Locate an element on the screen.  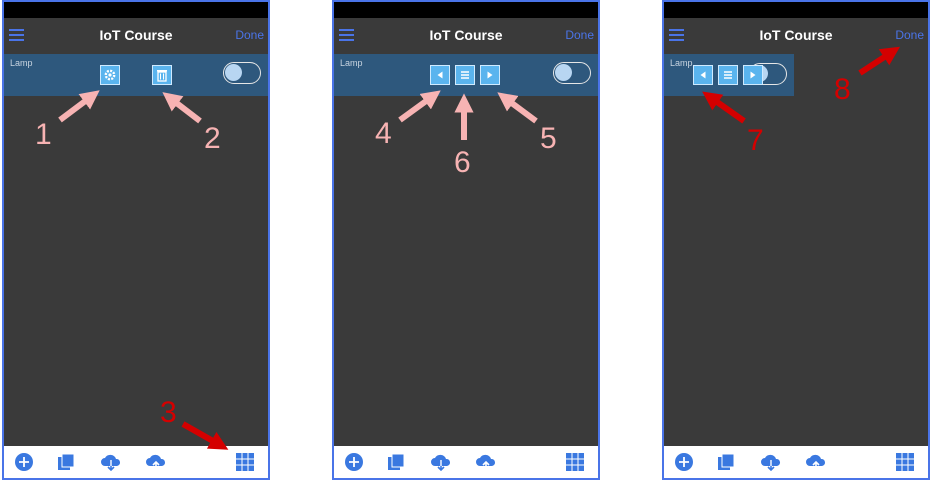
annotation-5: 5 is located at coordinates (548, 138).